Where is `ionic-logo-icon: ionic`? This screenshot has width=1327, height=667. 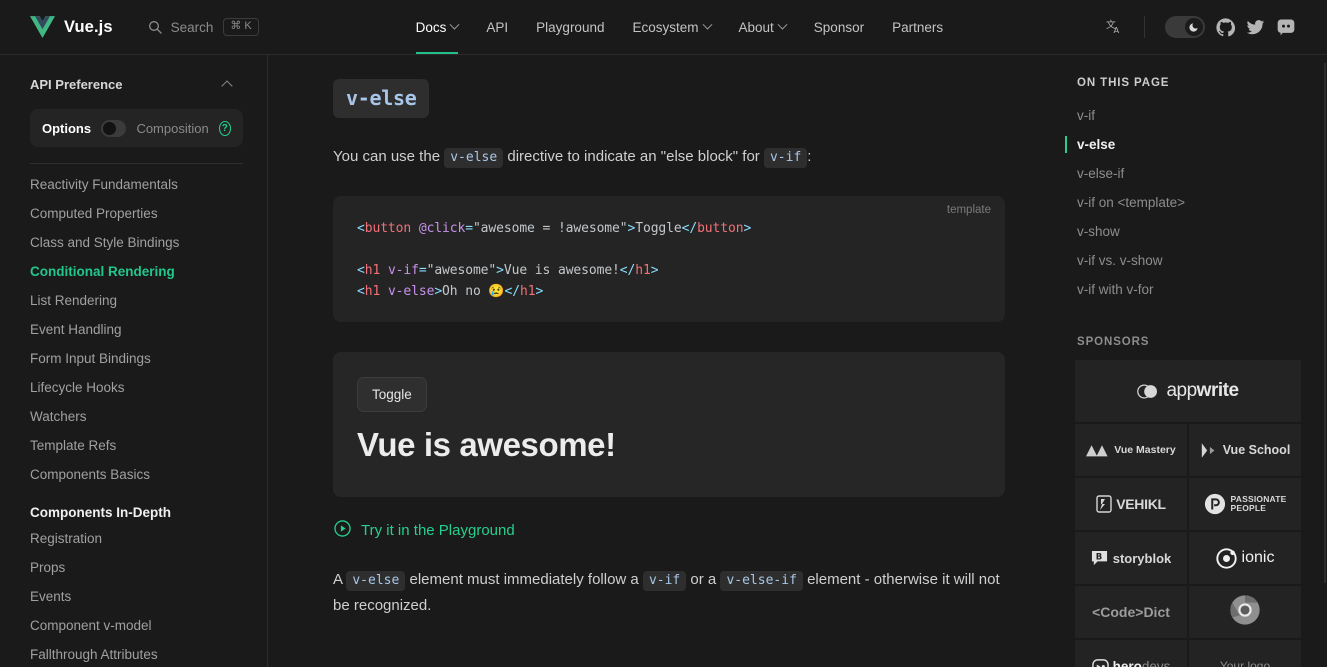 ionic-logo-icon: ionic is located at coordinates (1245, 558).